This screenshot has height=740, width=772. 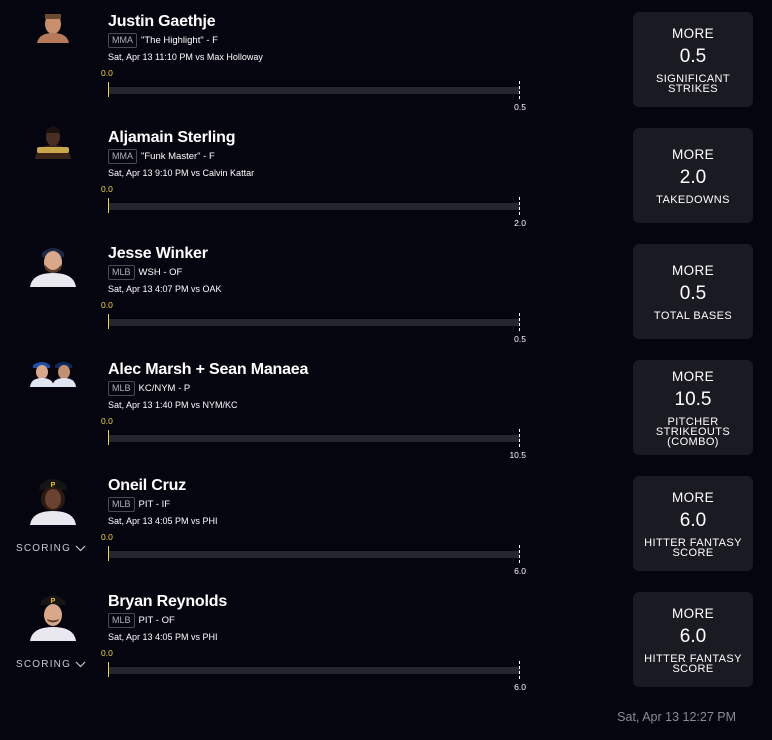 I want to click on pick-line: 0.5, so click(x=693, y=293).